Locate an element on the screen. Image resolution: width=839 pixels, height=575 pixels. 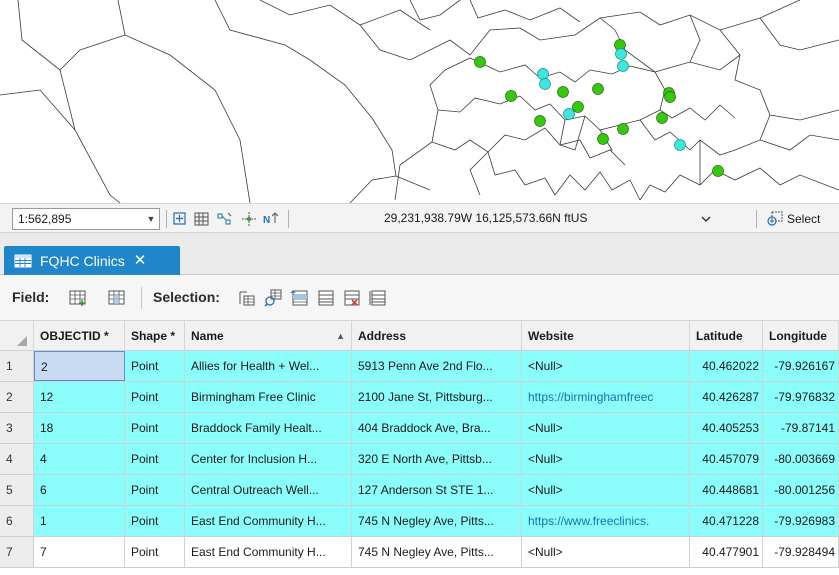
grid-icon is located at coordinates (202, 219).